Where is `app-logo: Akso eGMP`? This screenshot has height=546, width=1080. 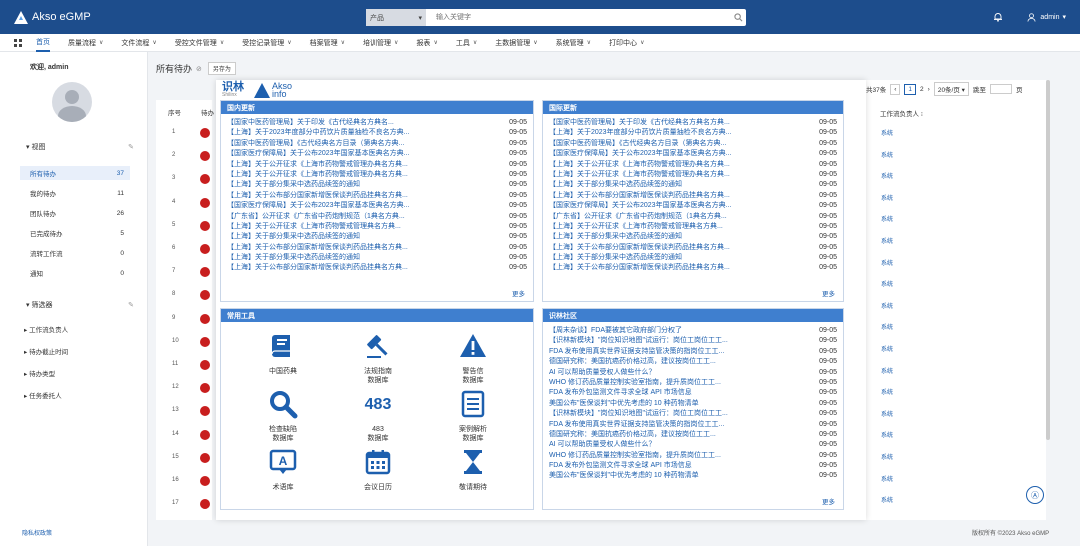
app-logo: Akso eGMP is located at coordinates (52, 17).